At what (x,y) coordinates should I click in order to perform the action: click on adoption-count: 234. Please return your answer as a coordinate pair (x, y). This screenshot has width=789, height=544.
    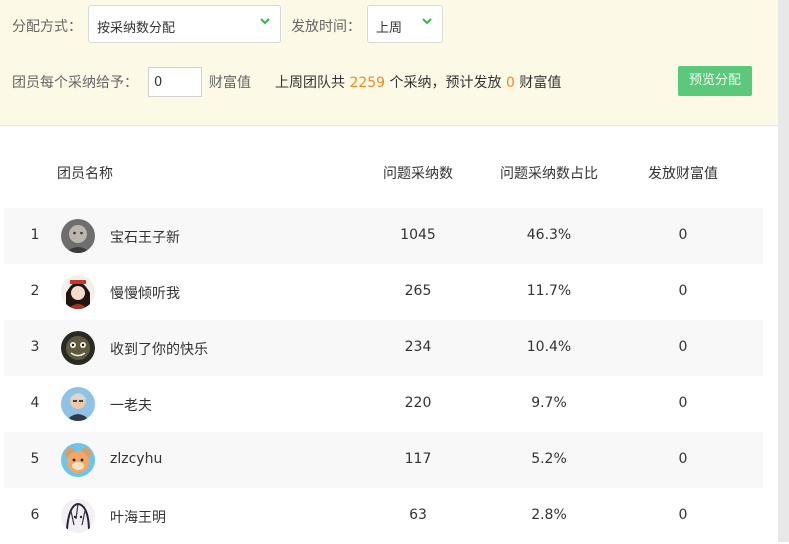
    Looking at the image, I should click on (418, 347).